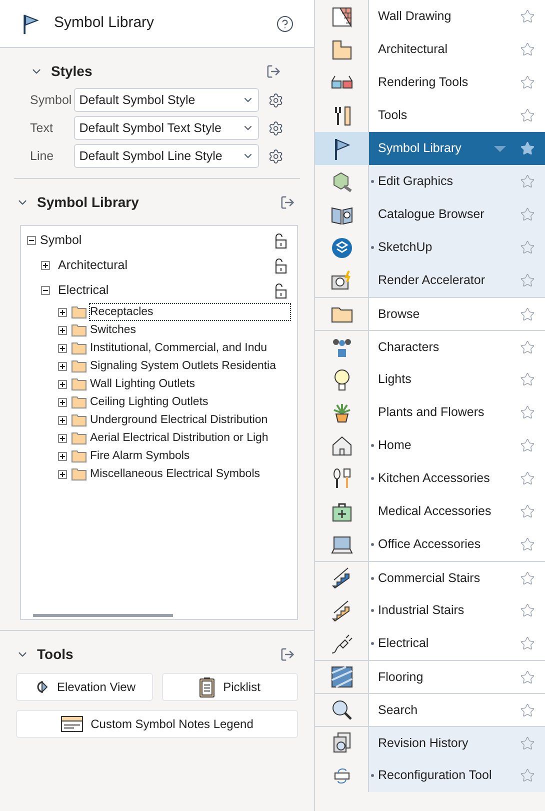 This screenshot has height=811, width=545. What do you see at coordinates (456, 544) in the screenshot?
I see `menu-item: Office Accessories` at bounding box center [456, 544].